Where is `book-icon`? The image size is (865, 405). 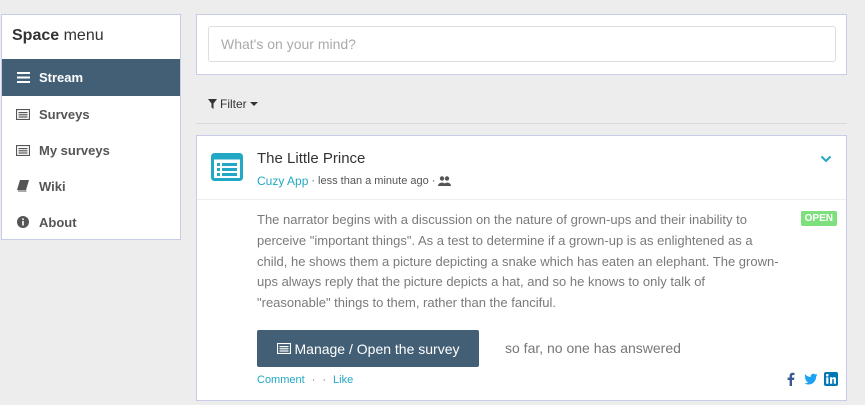
book-icon is located at coordinates (23, 186).